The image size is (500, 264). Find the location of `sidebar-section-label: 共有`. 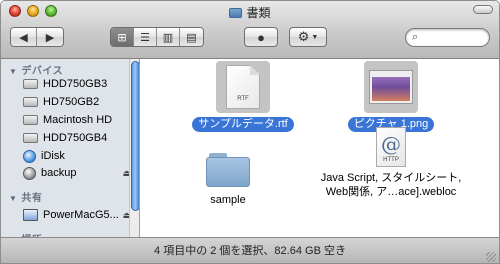

sidebar-section-label: 共有 is located at coordinates (32, 198).